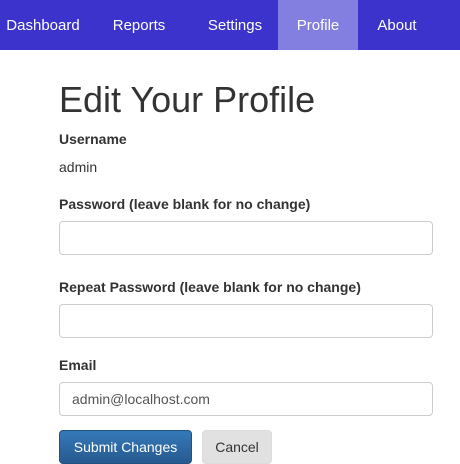  Describe the element at coordinates (246, 238) in the screenshot. I see `password-input` at that location.